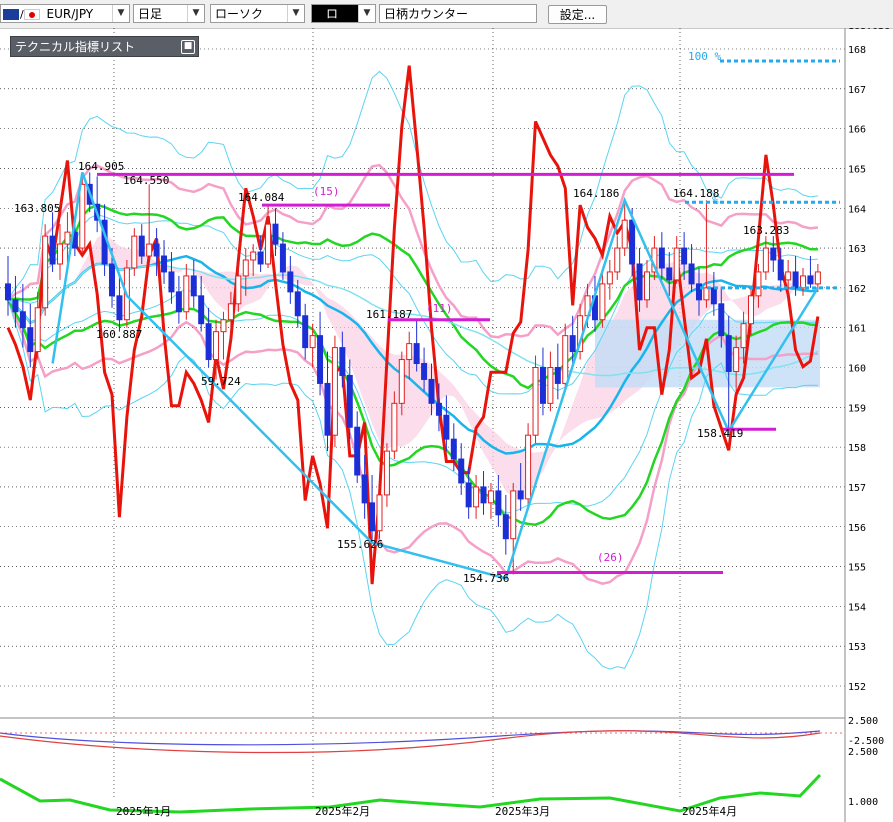 This screenshot has width=893, height=822. What do you see at coordinates (857, 448) in the screenshot?
I see `price-axis-label: 158` at bounding box center [857, 448].